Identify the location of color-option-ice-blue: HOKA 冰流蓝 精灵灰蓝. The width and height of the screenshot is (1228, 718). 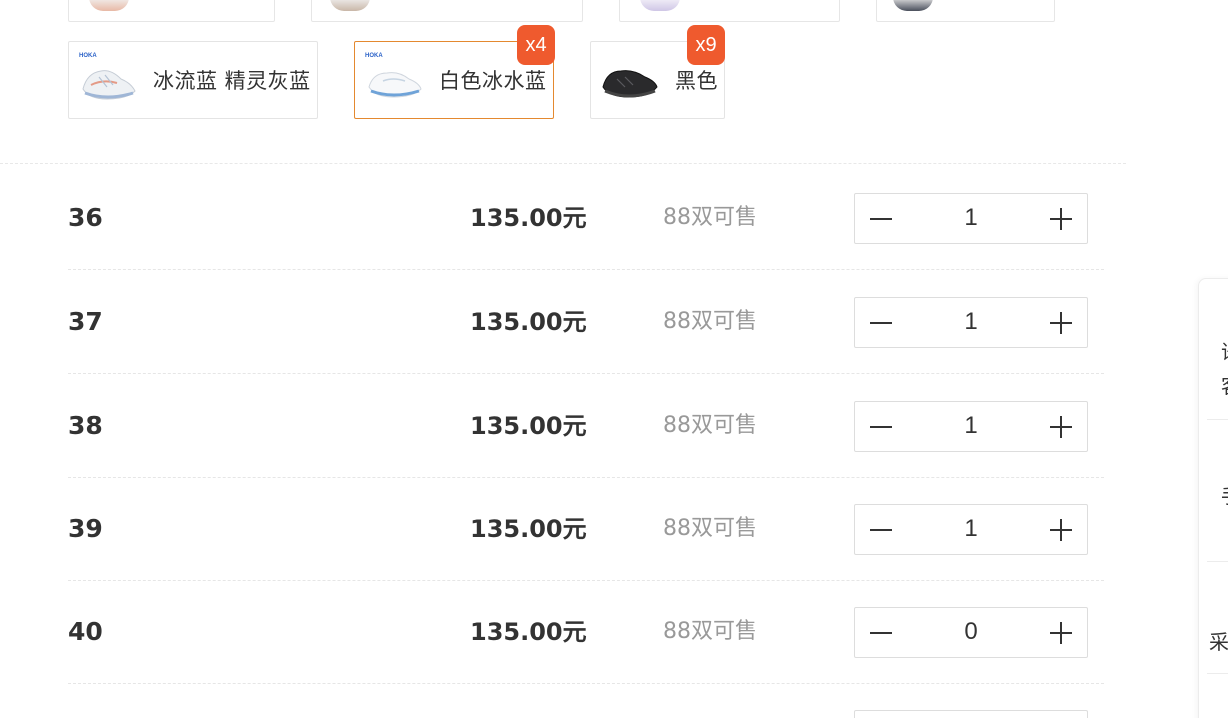
(193, 80).